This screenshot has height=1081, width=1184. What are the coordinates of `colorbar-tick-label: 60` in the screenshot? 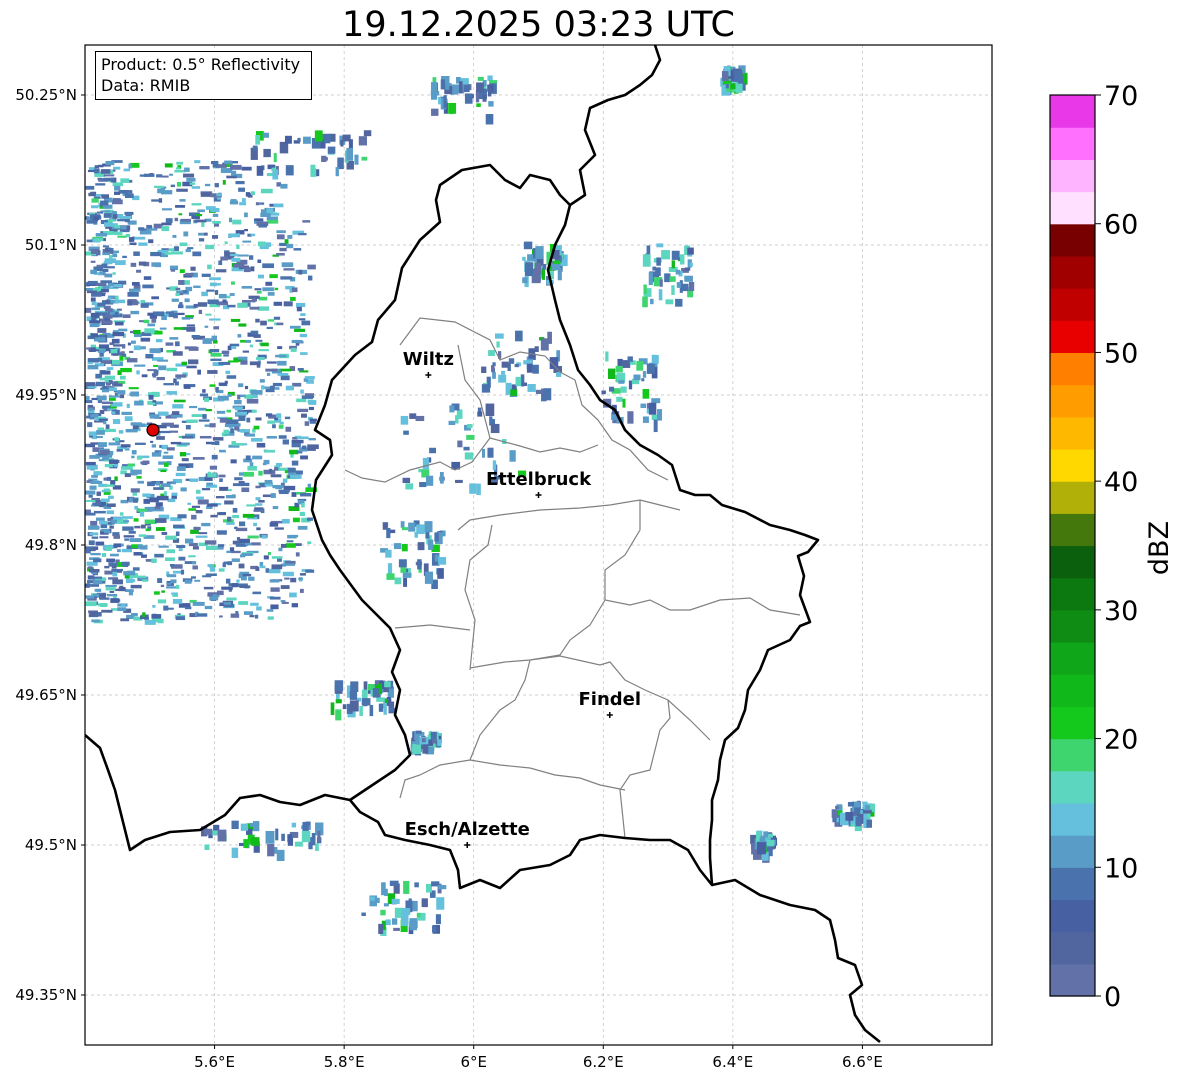 It's located at (1121, 225).